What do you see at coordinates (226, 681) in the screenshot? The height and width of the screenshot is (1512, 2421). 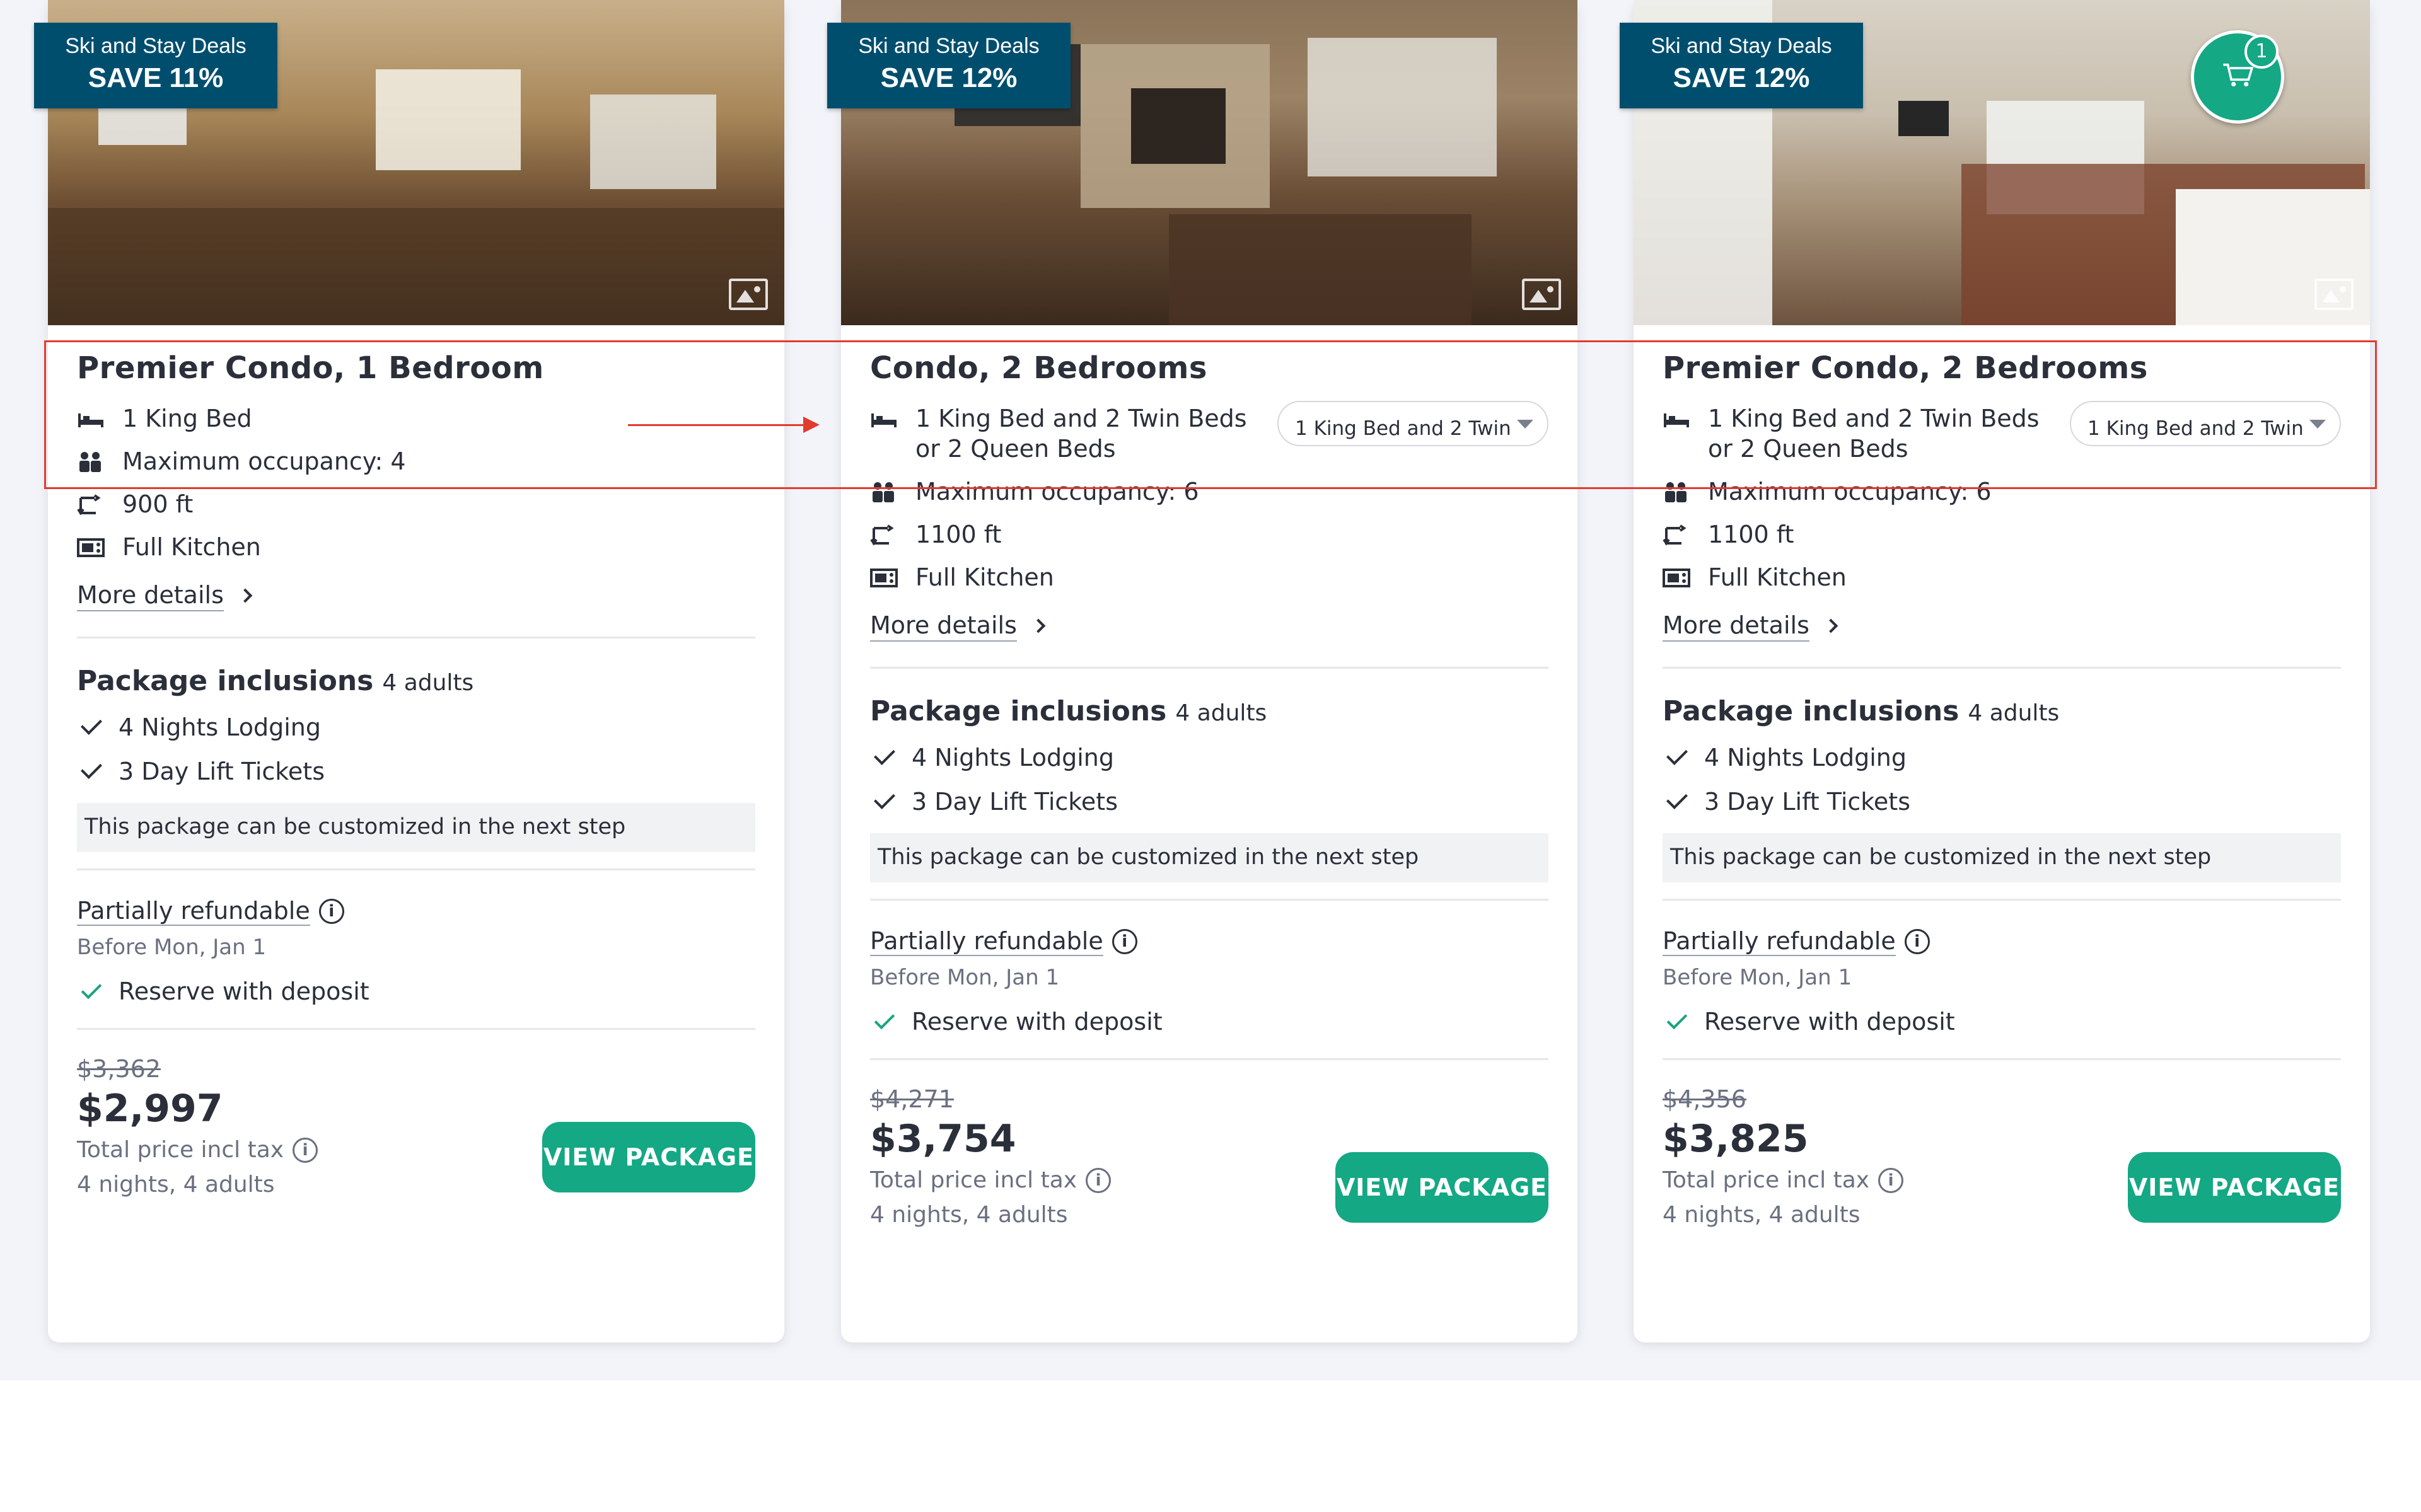 I see `package-title: Package inclusions` at bounding box center [226, 681].